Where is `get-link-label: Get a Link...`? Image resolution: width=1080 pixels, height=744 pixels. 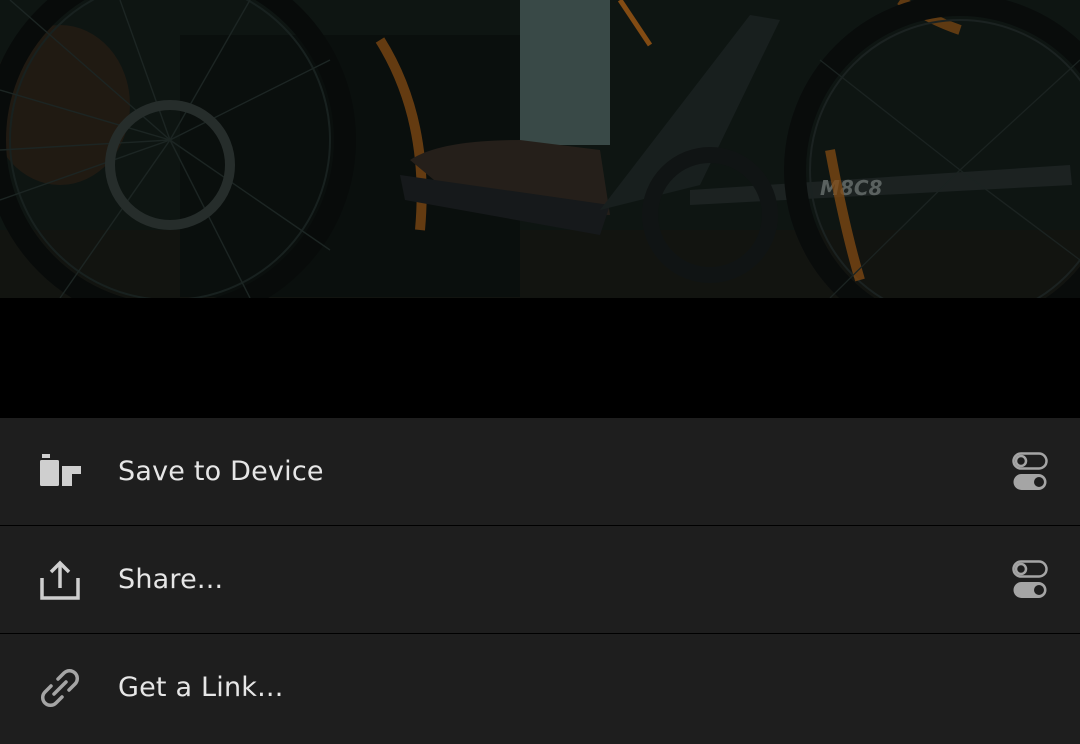
get-link-label: Get a Link... is located at coordinates (201, 687).